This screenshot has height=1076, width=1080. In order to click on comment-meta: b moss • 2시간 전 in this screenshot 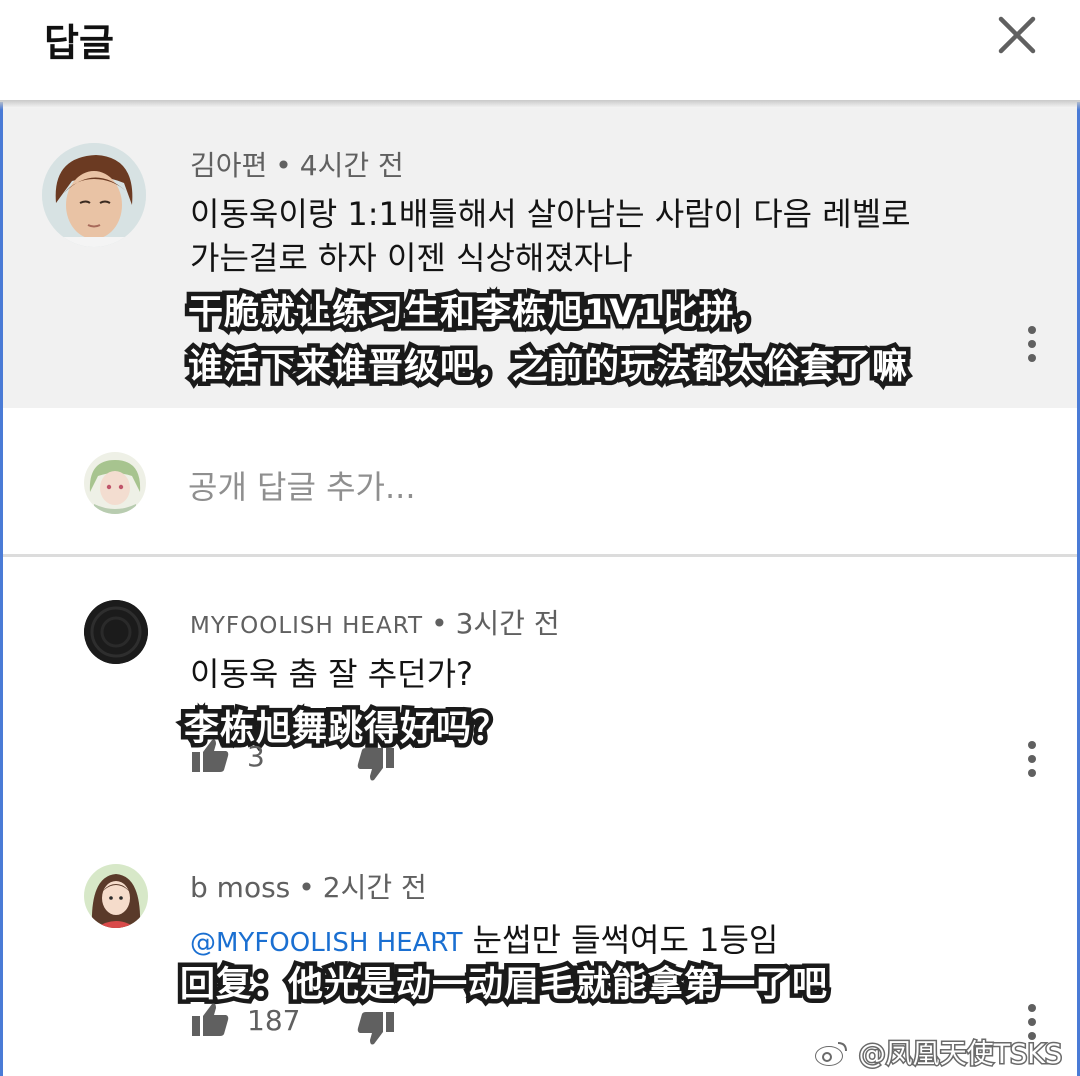, I will do `click(308, 886)`.